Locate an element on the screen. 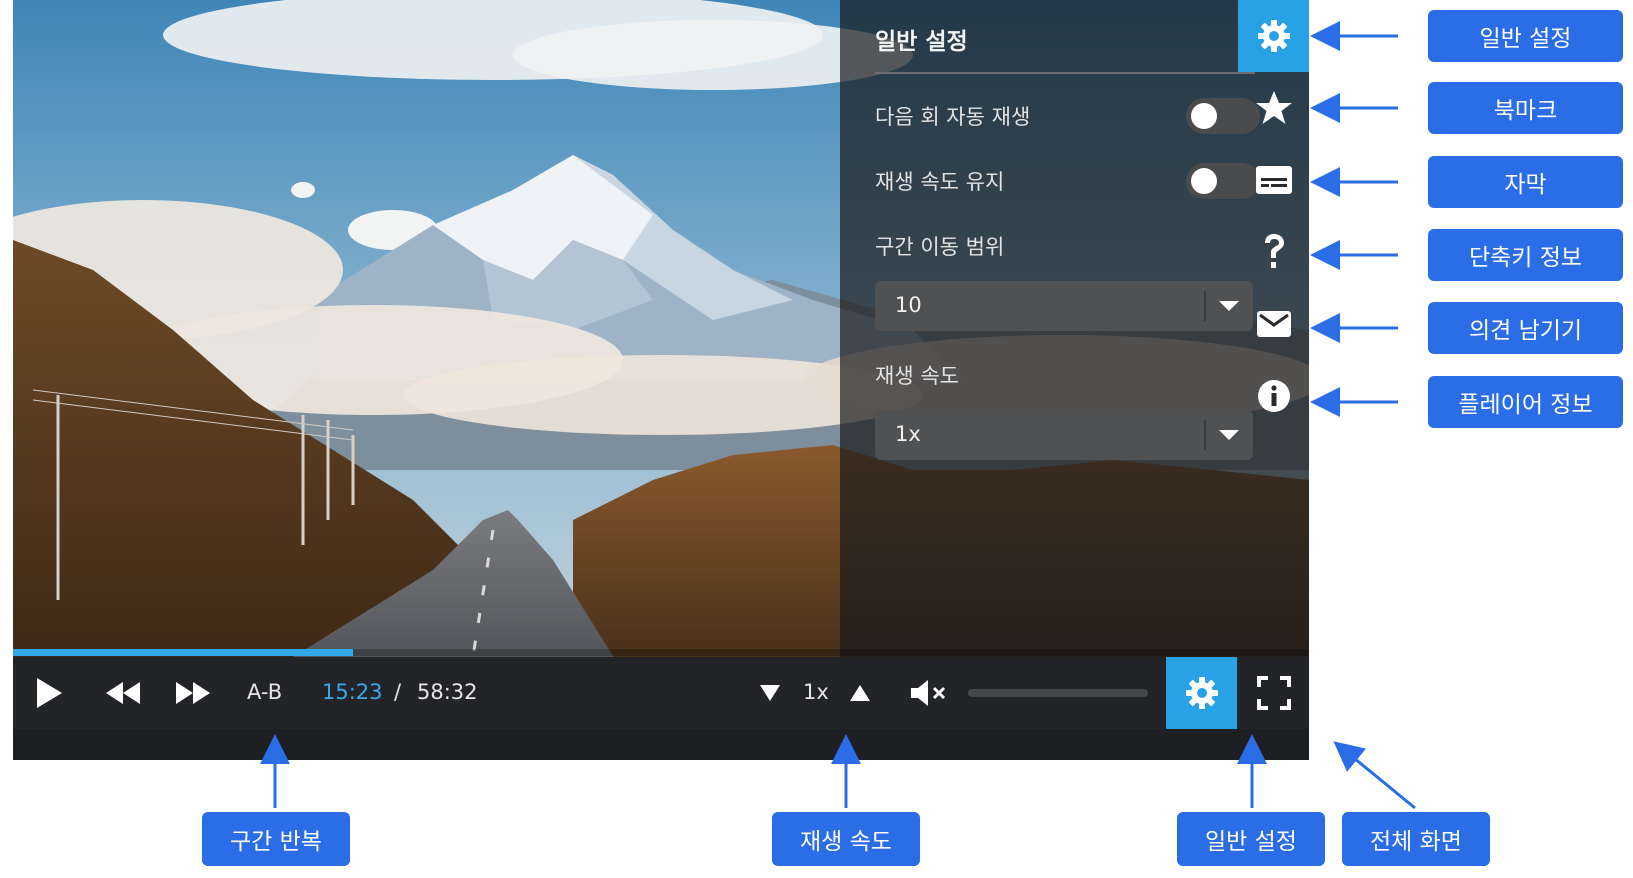 The image size is (1633, 878). forward-button is located at coordinates (193, 693).